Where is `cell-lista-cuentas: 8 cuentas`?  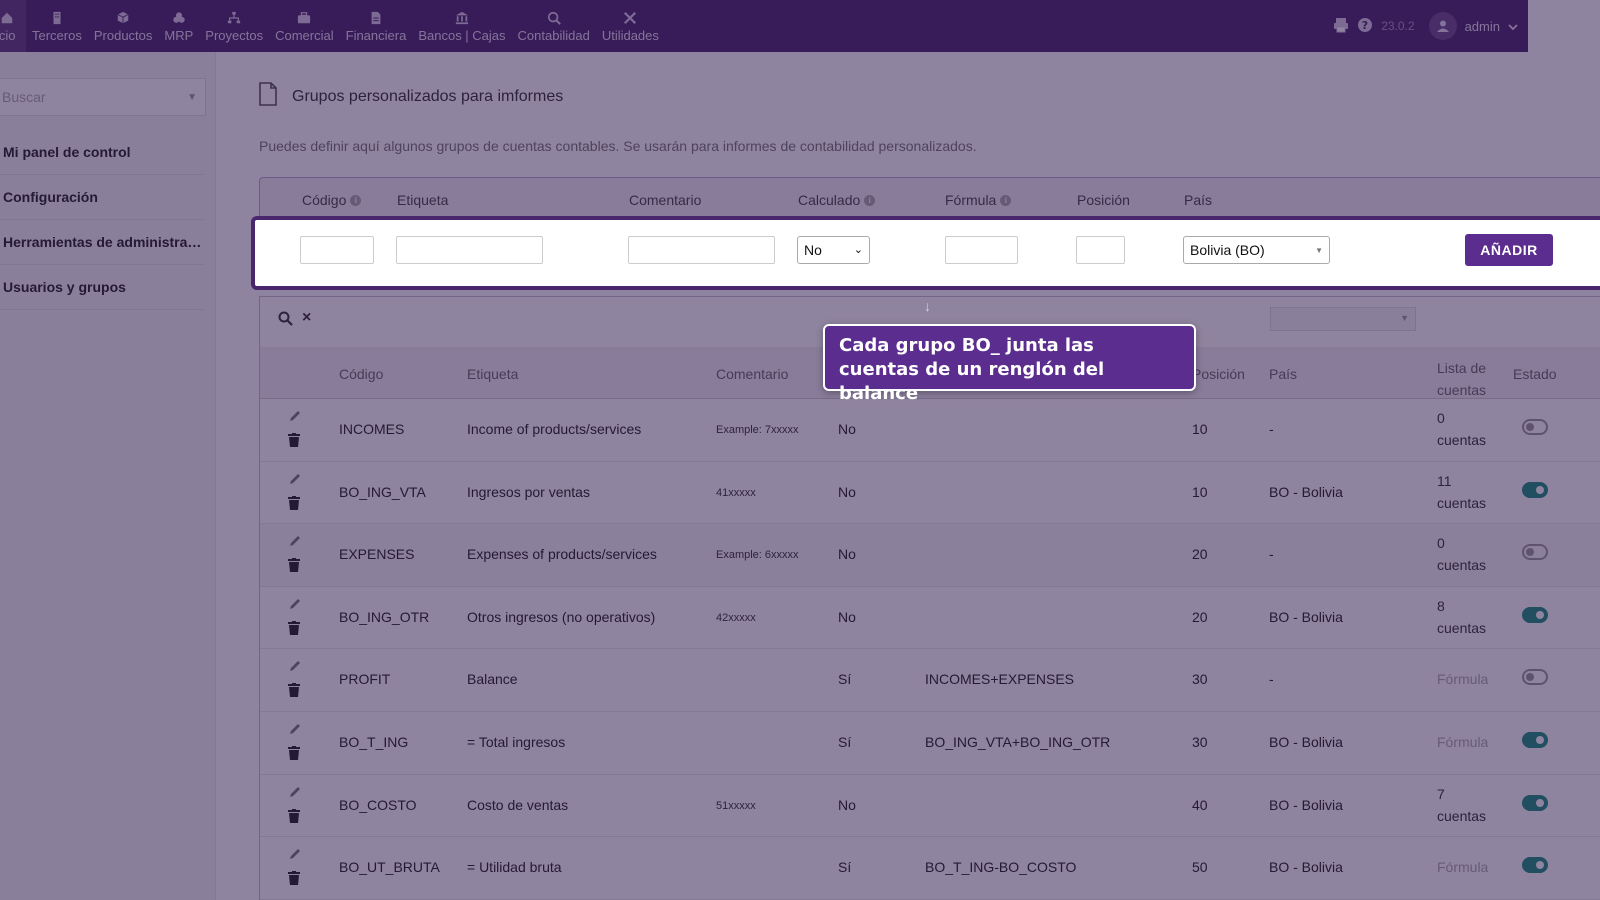
cell-lista-cuentas: 8 cuentas is located at coordinates (1461, 617).